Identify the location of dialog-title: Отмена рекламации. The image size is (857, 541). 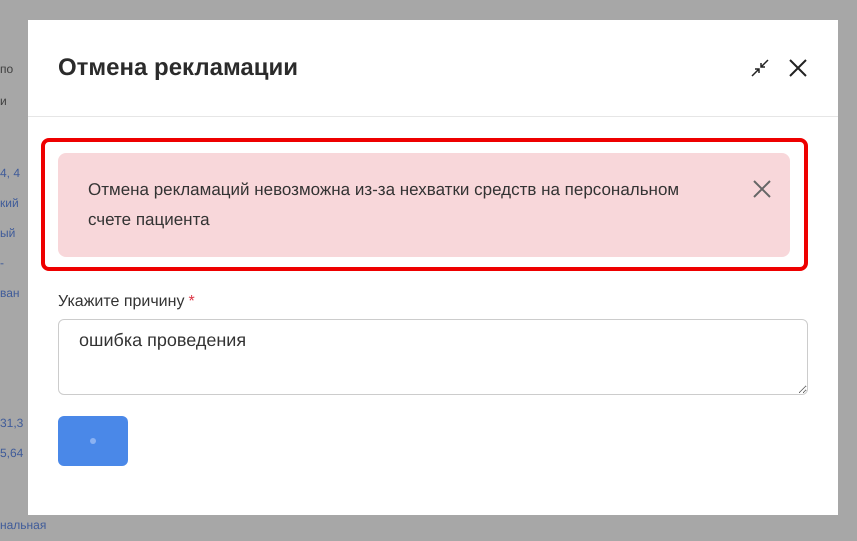
(178, 68).